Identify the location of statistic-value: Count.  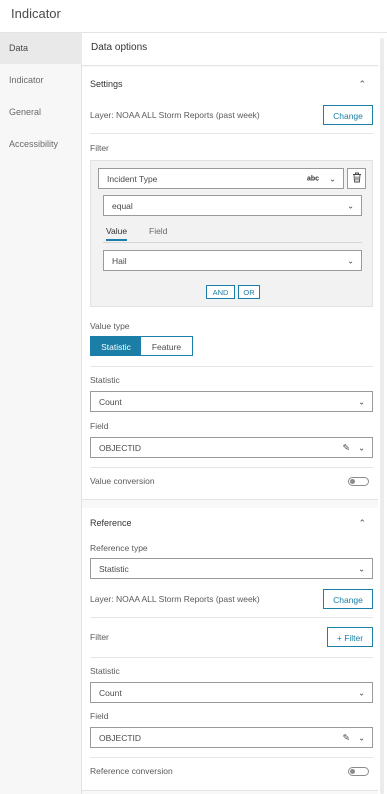
(110, 401).